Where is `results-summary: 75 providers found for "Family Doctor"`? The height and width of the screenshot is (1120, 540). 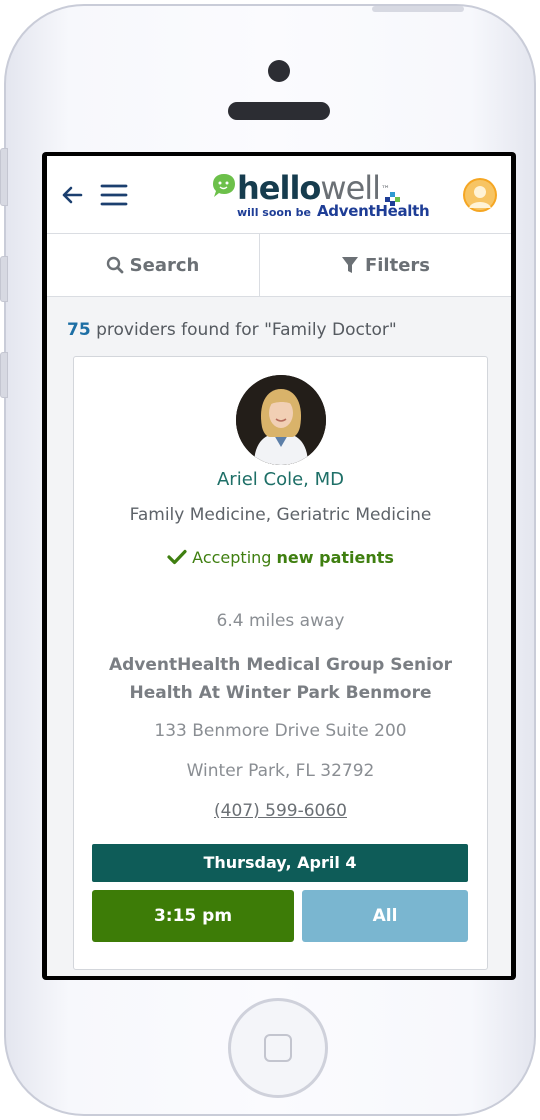
results-summary: 75 providers found for "Family Doctor" is located at coordinates (232, 330).